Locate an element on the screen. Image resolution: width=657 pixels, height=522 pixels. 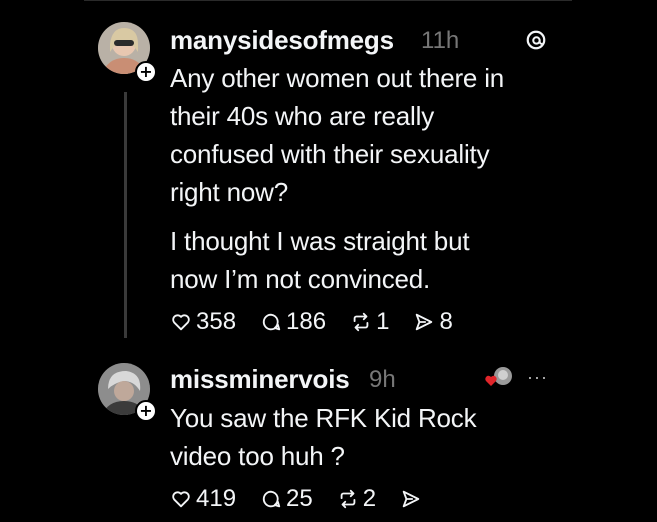
post-line: Any other women out there in is located at coordinates (337, 78).